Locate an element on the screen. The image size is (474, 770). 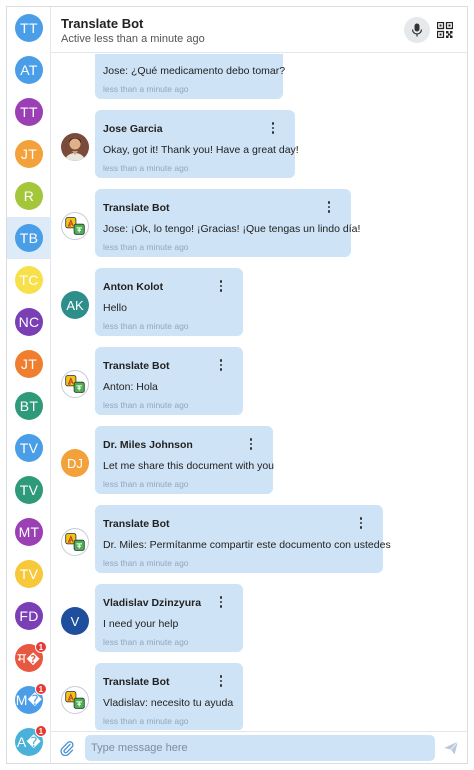
microphone-icon is located at coordinates (417, 30).